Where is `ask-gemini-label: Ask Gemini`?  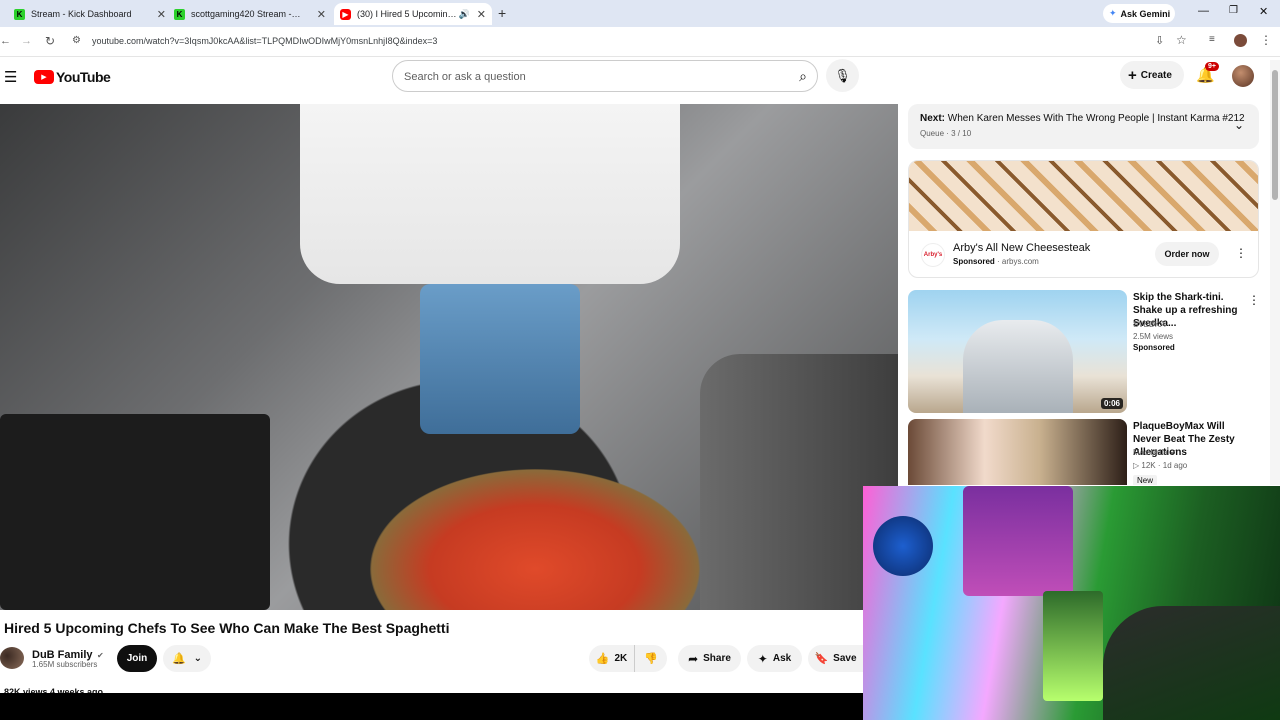 ask-gemini-label: Ask Gemini is located at coordinates (1145, 13).